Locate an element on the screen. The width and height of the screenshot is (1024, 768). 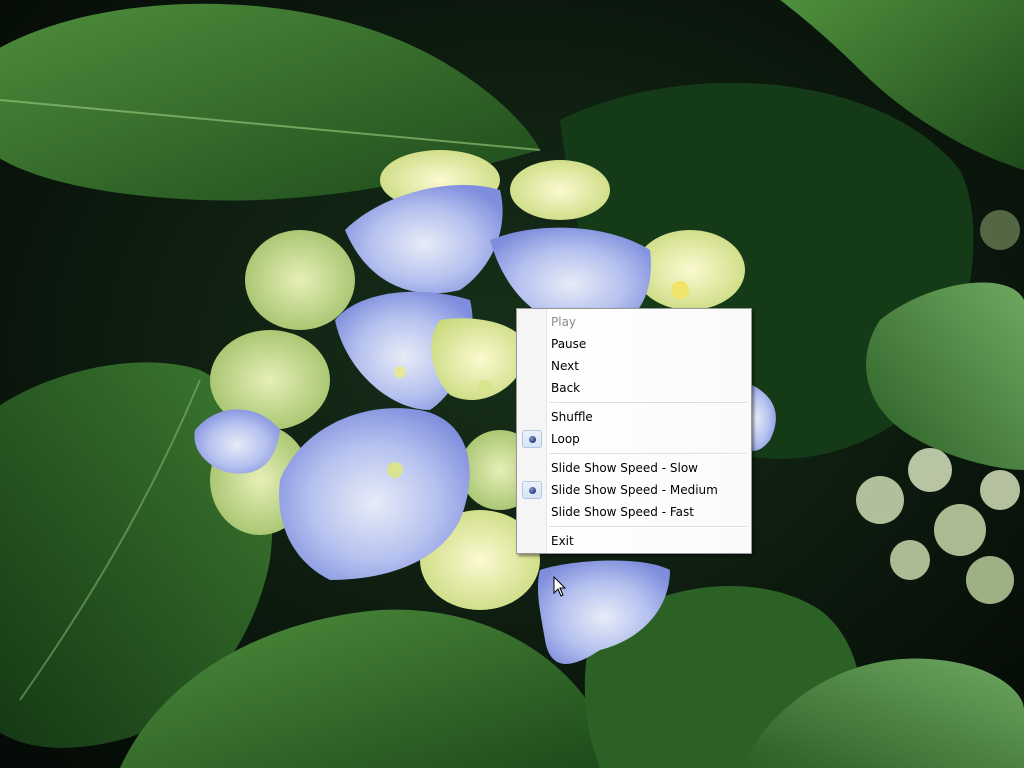
menu-item-label: Play is located at coordinates (564, 322).